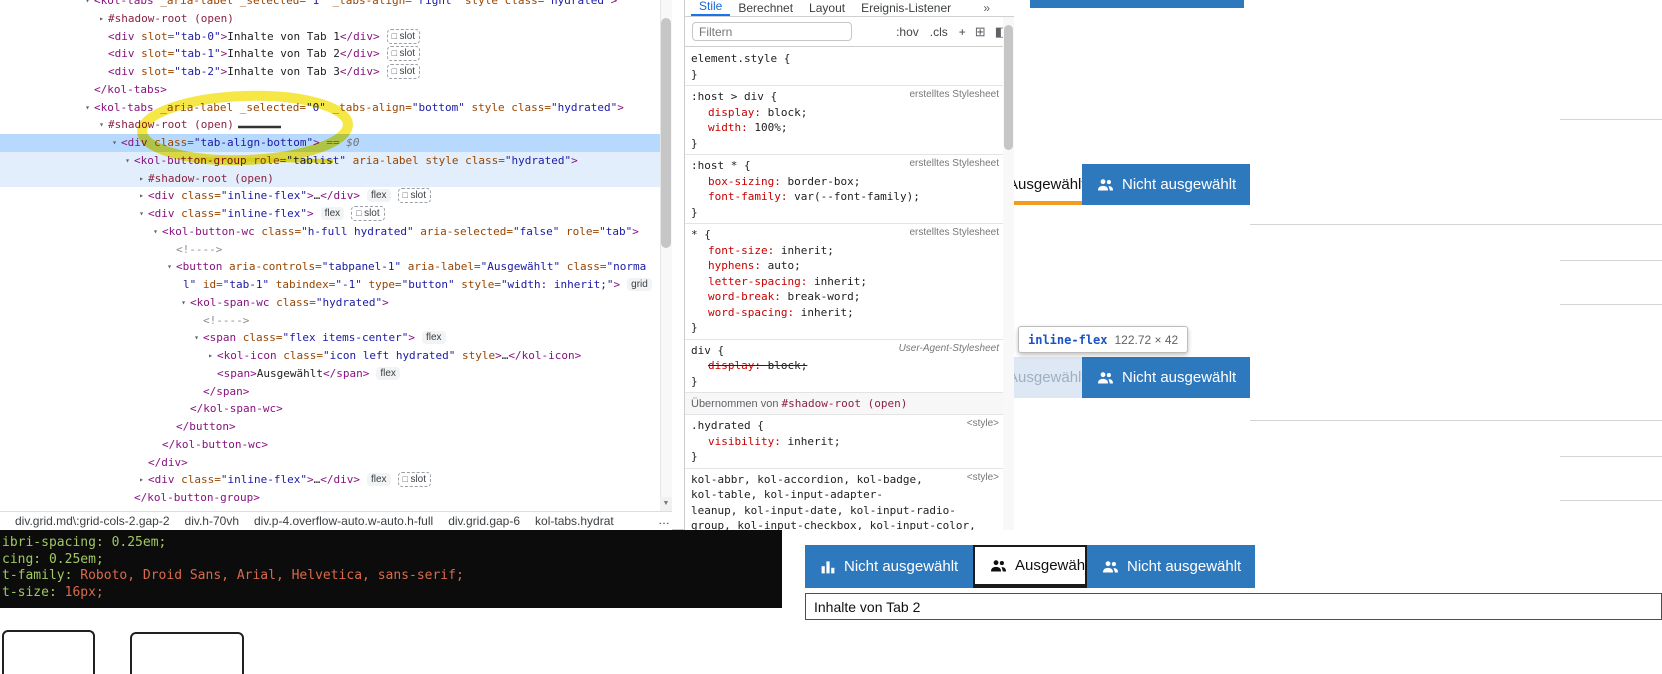  What do you see at coordinates (1008, 87) in the screenshot?
I see `styles-scrollbar-thumb` at bounding box center [1008, 87].